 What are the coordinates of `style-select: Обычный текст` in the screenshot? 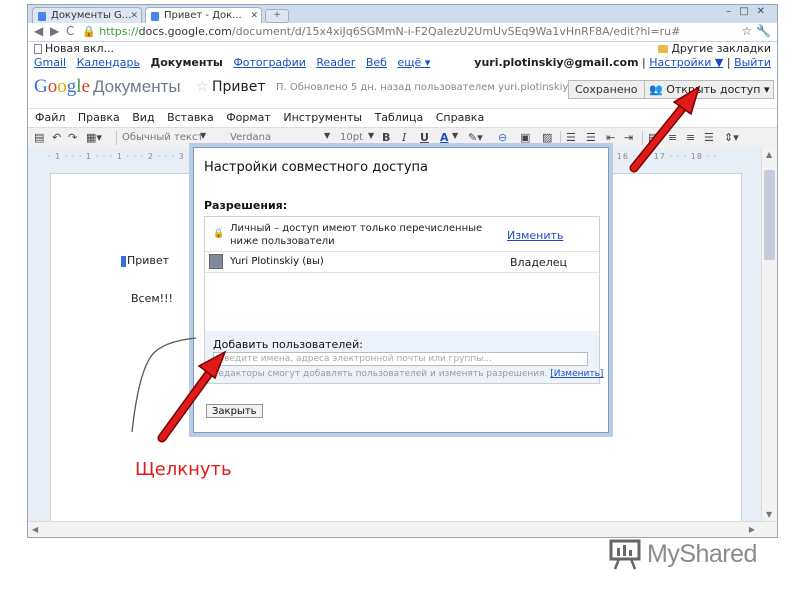 It's located at (162, 137).